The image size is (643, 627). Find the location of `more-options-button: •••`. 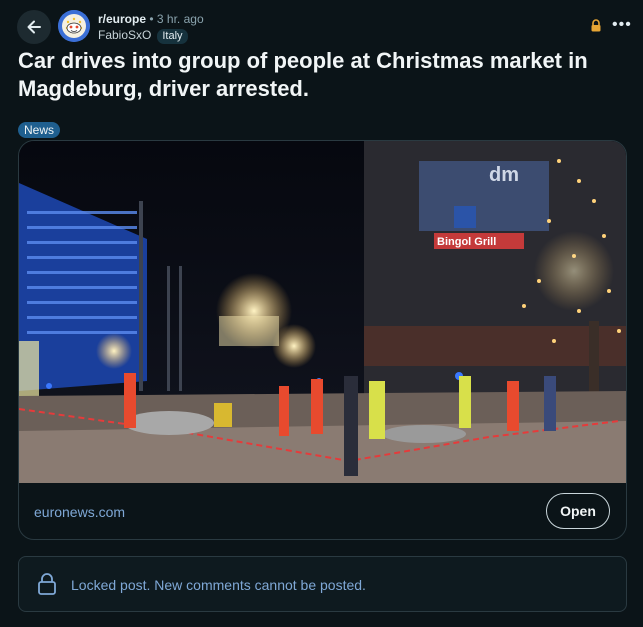

more-options-button: ••• is located at coordinates (622, 25).